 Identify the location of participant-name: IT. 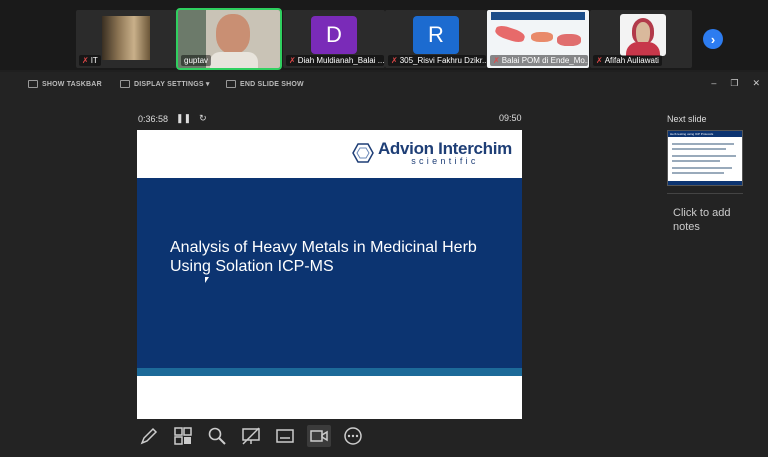
(94, 60).